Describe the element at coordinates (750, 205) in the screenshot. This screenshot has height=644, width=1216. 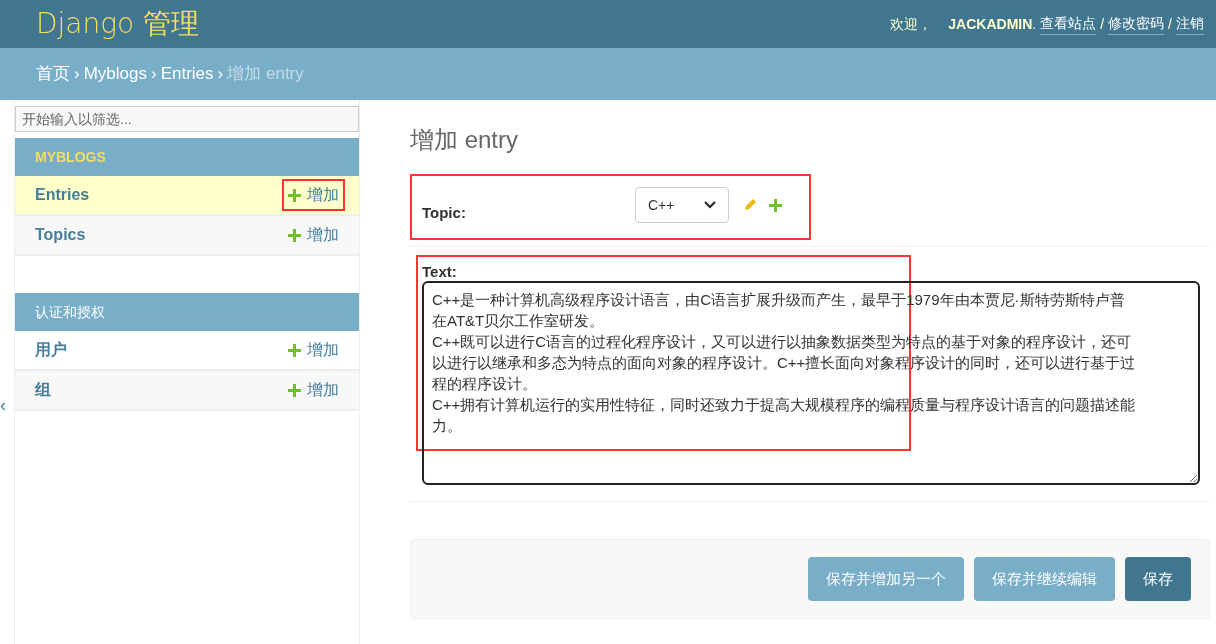
I see `pencil-icon` at that location.